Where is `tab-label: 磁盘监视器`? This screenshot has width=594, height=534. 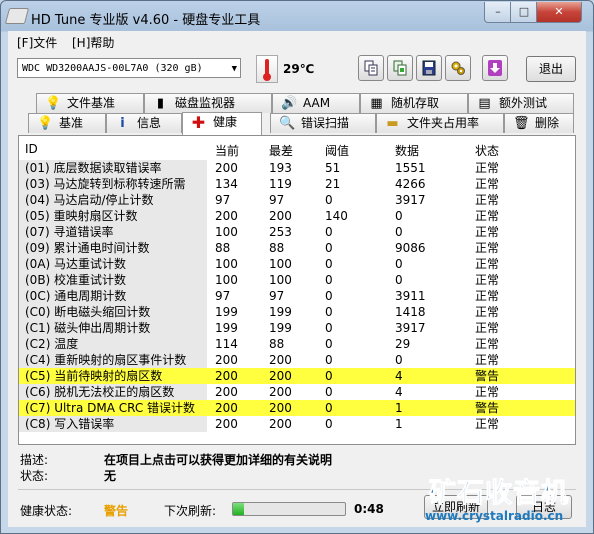
tab-label: 磁盘监视器 is located at coordinates (205, 103).